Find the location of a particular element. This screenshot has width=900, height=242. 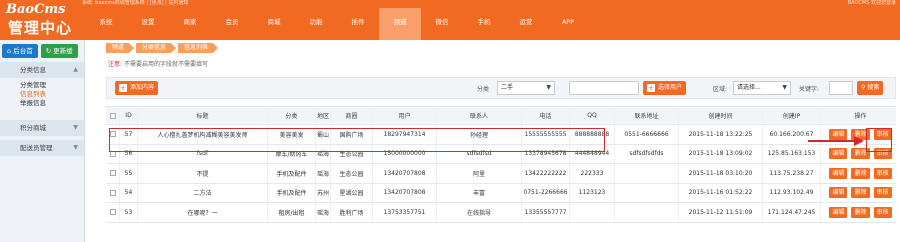

sidebar-group-label: 分类信息 is located at coordinates (33, 70).